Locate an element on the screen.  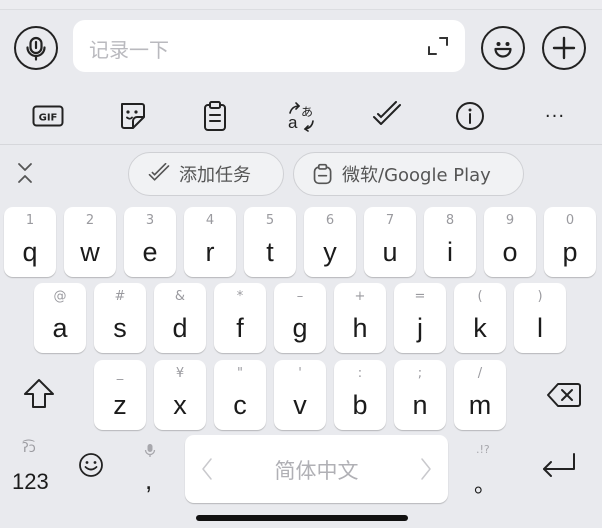
key-t: 5t is located at coordinates (270, 242).